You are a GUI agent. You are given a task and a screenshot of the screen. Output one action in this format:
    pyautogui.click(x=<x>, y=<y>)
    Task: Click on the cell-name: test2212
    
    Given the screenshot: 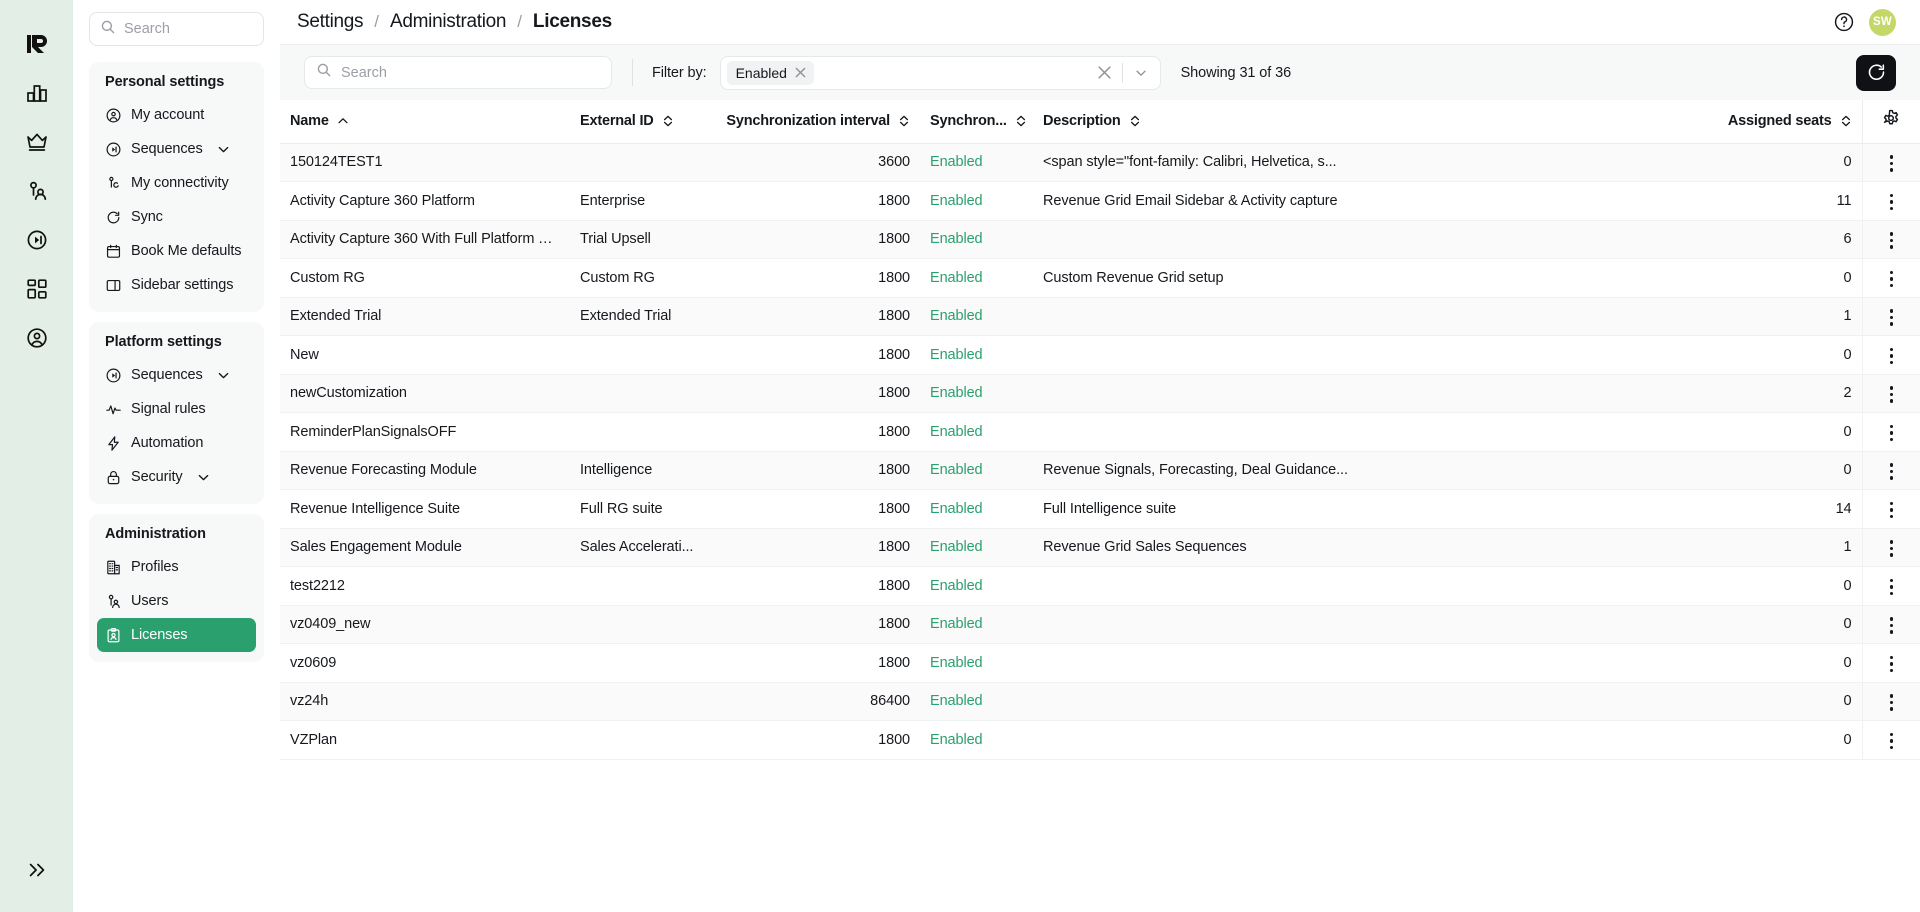 What is the action you would take?
    pyautogui.click(x=425, y=586)
    